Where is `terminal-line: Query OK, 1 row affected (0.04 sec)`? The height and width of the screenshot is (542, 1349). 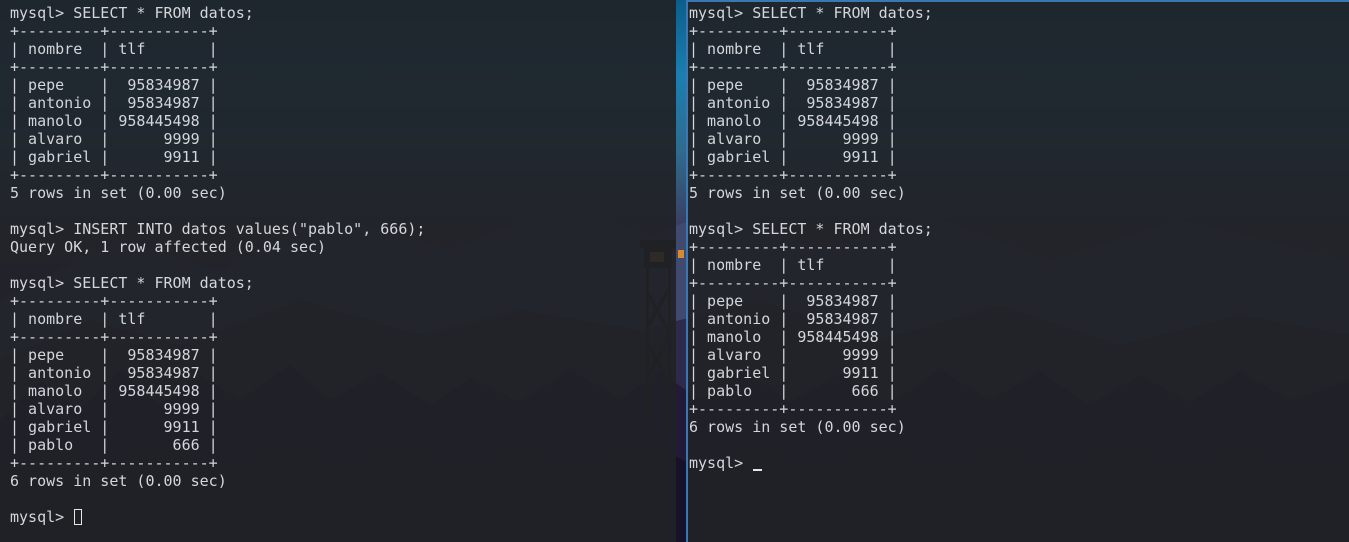 terminal-line: Query OK, 1 row affected (0.04 sec) is located at coordinates (168, 247).